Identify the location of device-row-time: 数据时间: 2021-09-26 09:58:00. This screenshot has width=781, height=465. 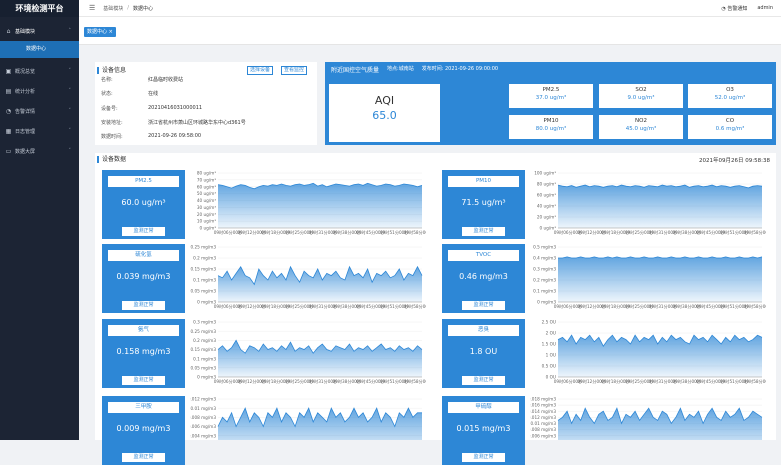
(151, 136).